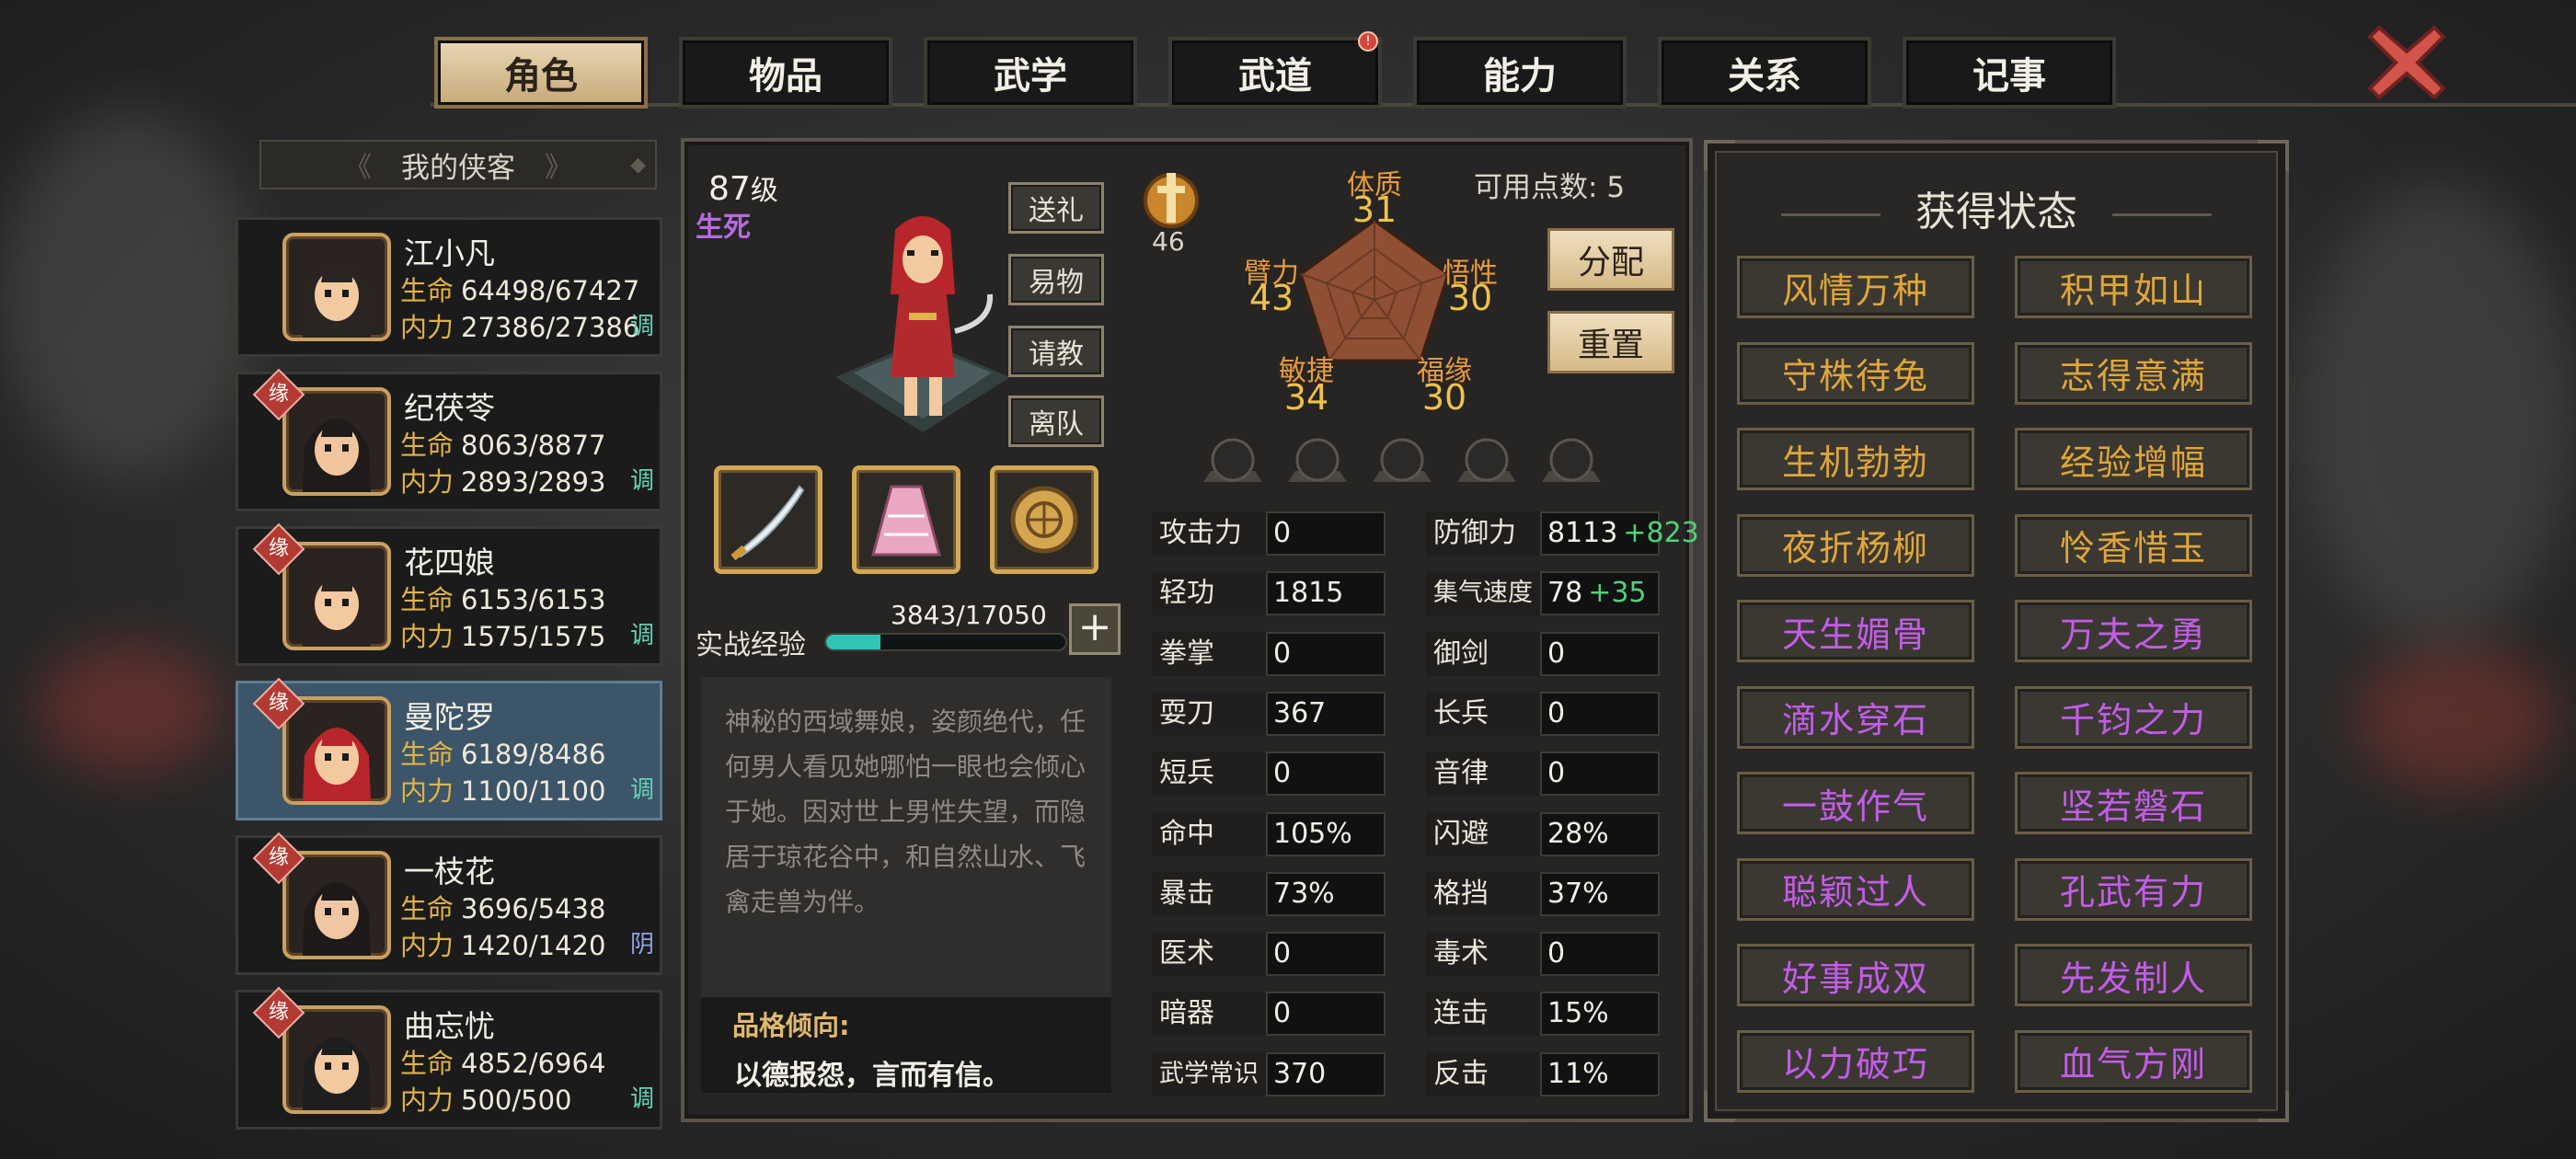 The image size is (2576, 1159). Describe the element at coordinates (1056, 351) in the screenshot. I see `learn-button: 请教` at that location.